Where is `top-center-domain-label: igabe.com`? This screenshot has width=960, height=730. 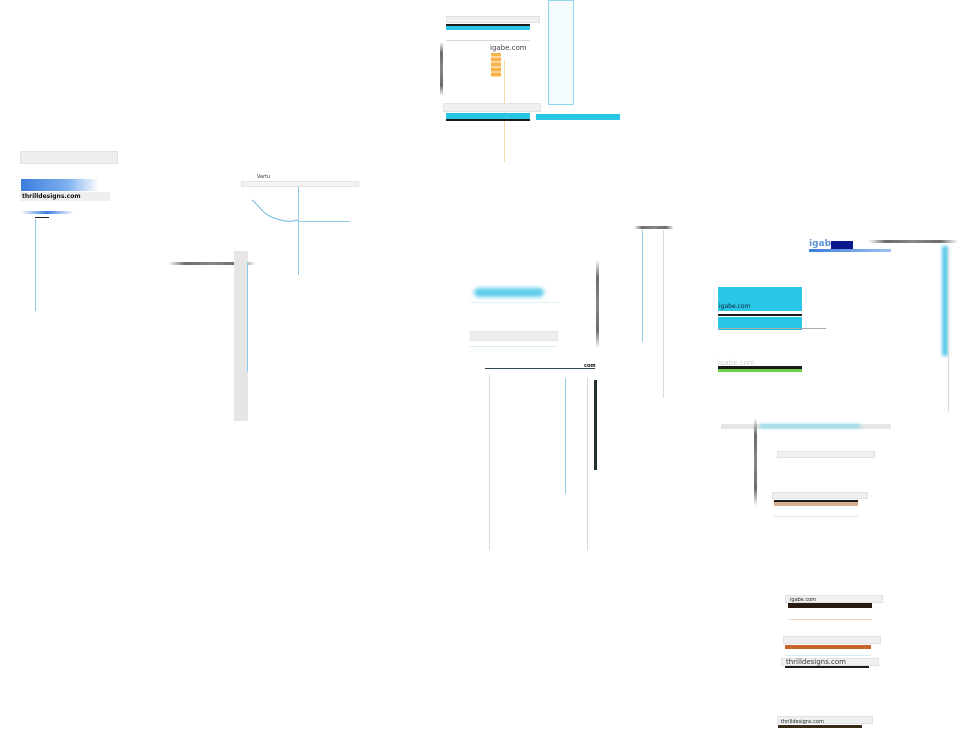 top-center-domain-label: igabe.com is located at coordinates (508, 48).